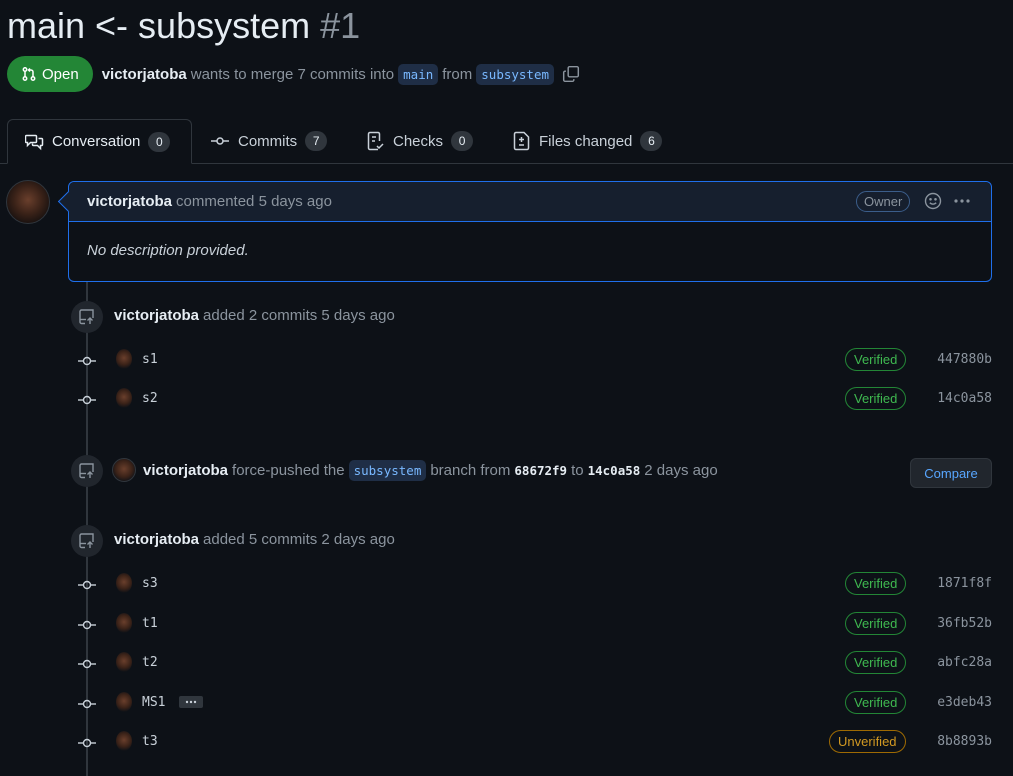 This screenshot has height=776, width=1013. I want to click on commit-message: t3, so click(150, 741).